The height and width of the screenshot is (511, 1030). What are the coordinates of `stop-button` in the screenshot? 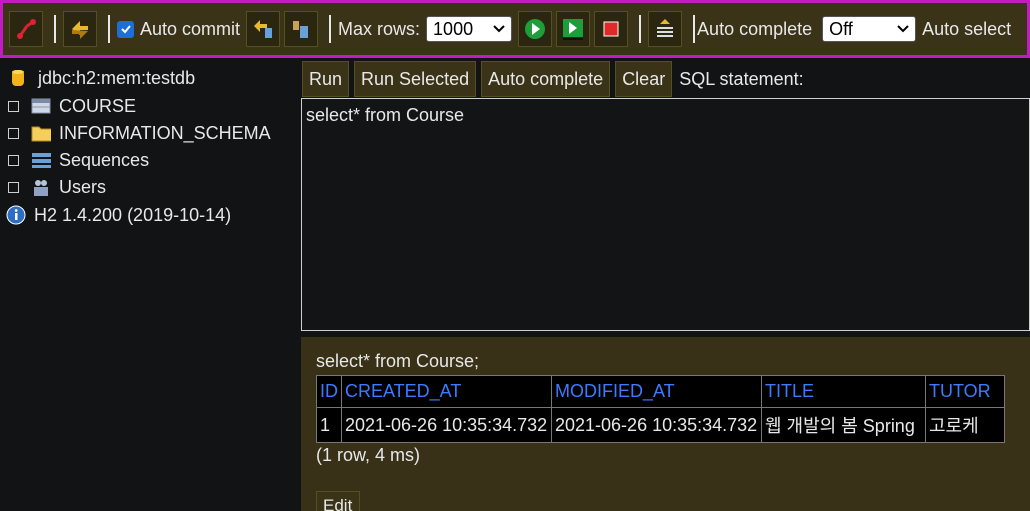 It's located at (611, 29).